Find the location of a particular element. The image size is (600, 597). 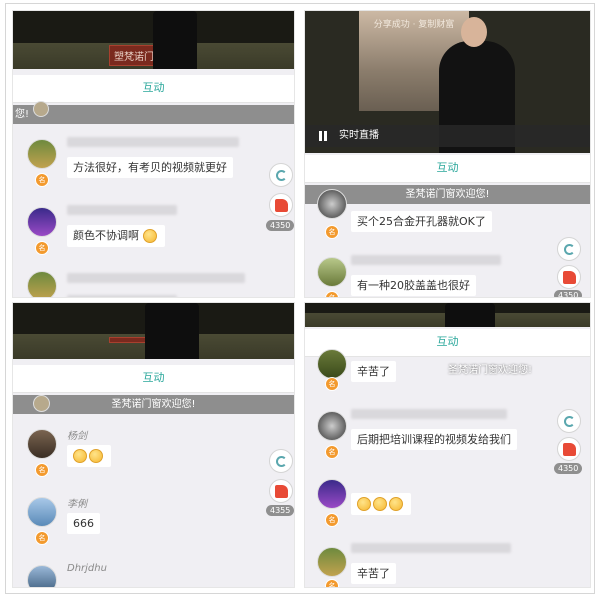

like-count: 4355 is located at coordinates (280, 510).